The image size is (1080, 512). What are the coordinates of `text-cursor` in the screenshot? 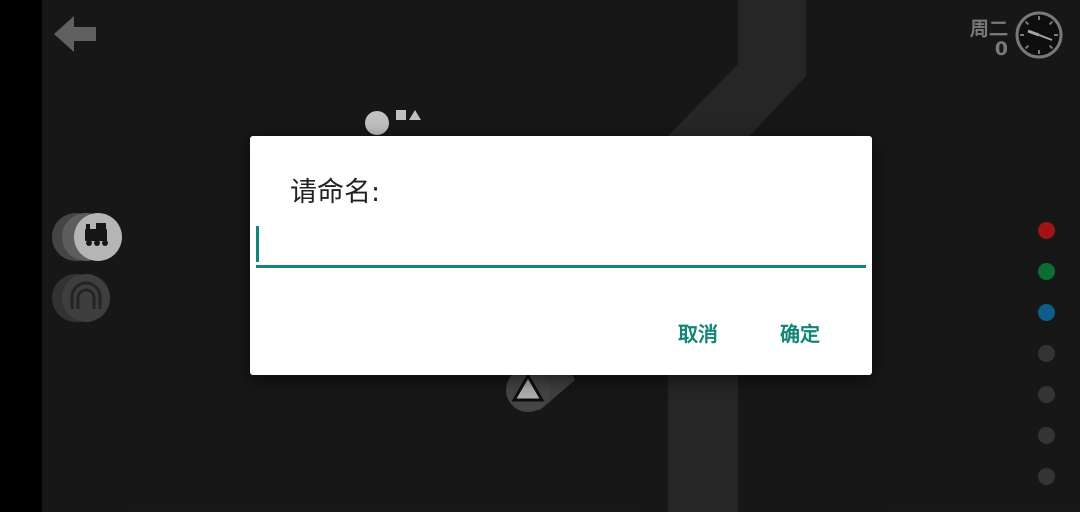 It's located at (257, 244).